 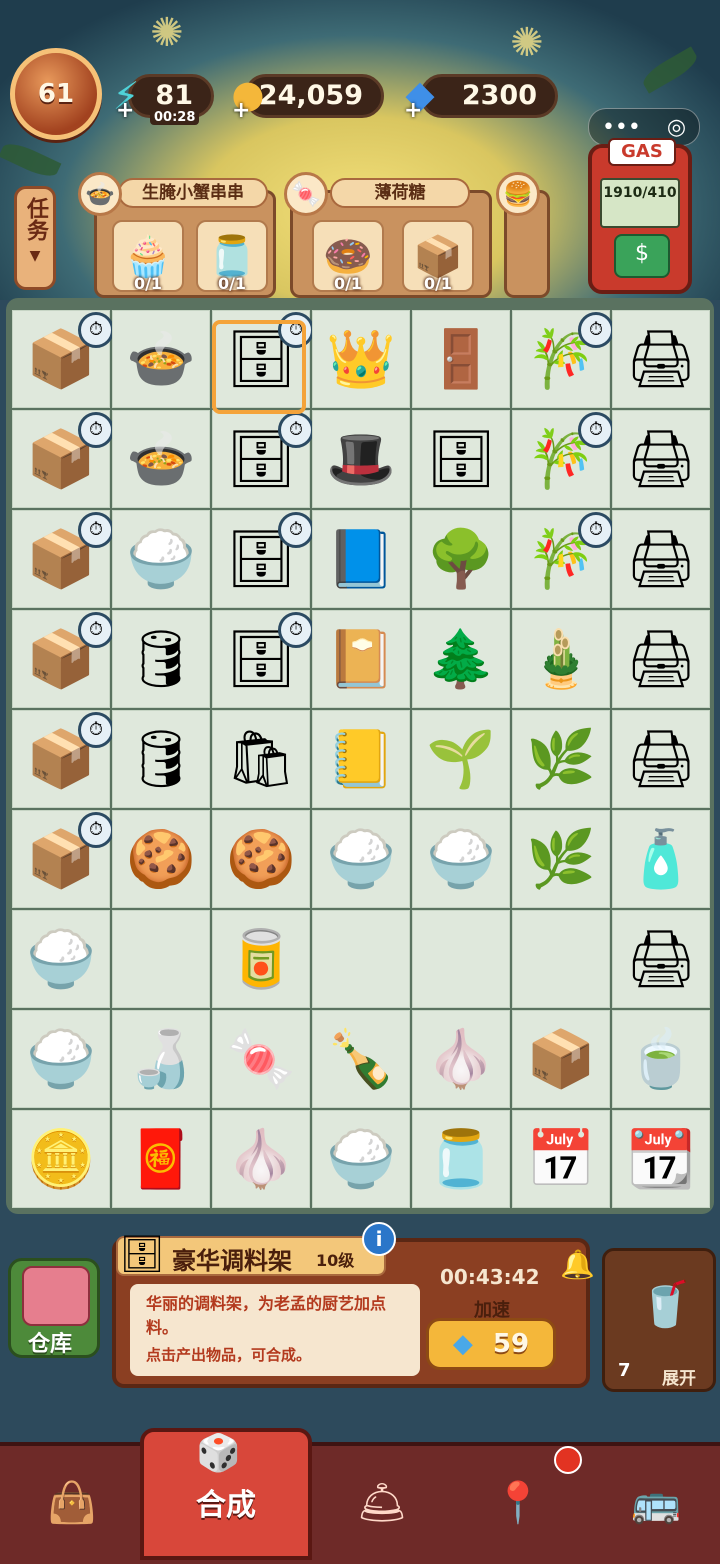 What do you see at coordinates (310, 95) in the screenshot?
I see `coins-value: 24,059` at bounding box center [310, 95].